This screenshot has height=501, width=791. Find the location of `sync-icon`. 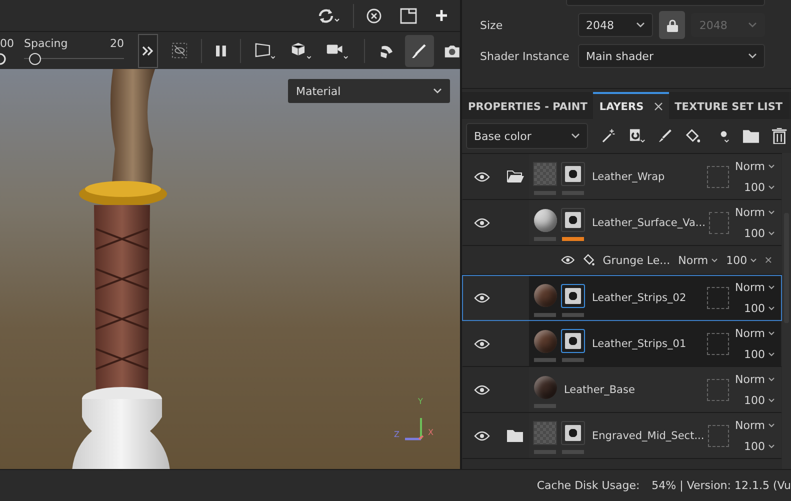

sync-icon is located at coordinates (329, 15).